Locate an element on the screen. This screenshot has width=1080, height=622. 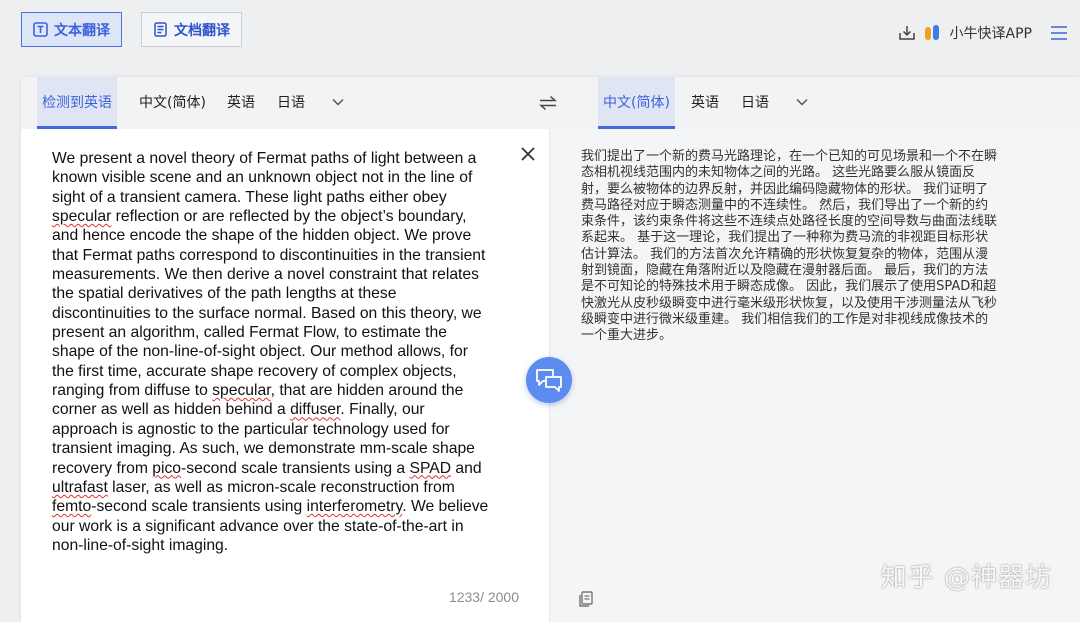
source-lang-chinese: 中文(简体) is located at coordinates (172, 103).